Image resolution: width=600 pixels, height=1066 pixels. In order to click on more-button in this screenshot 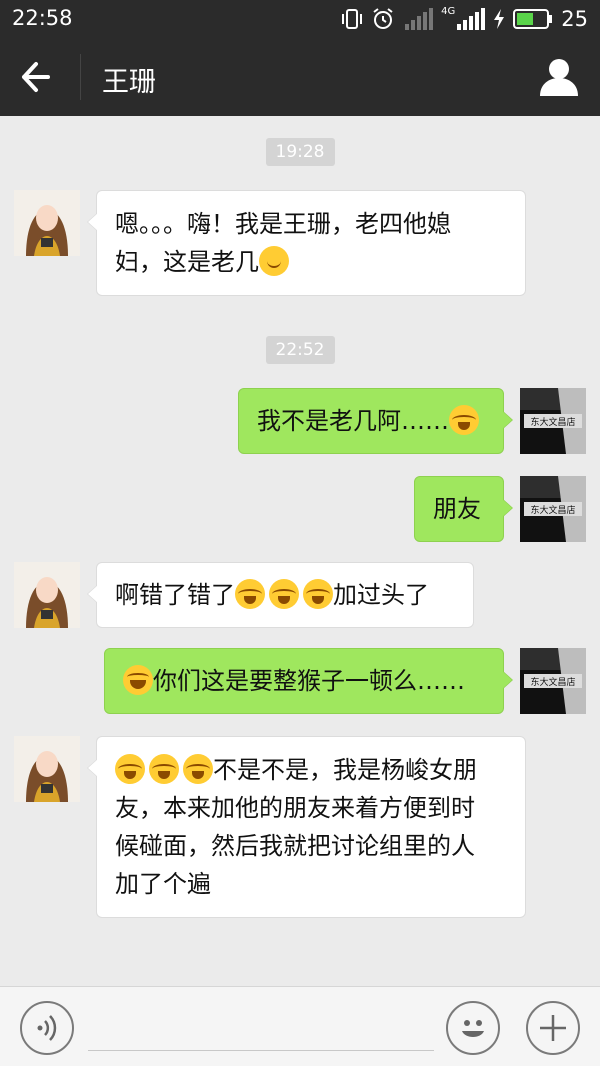, I will do `click(553, 1028)`.